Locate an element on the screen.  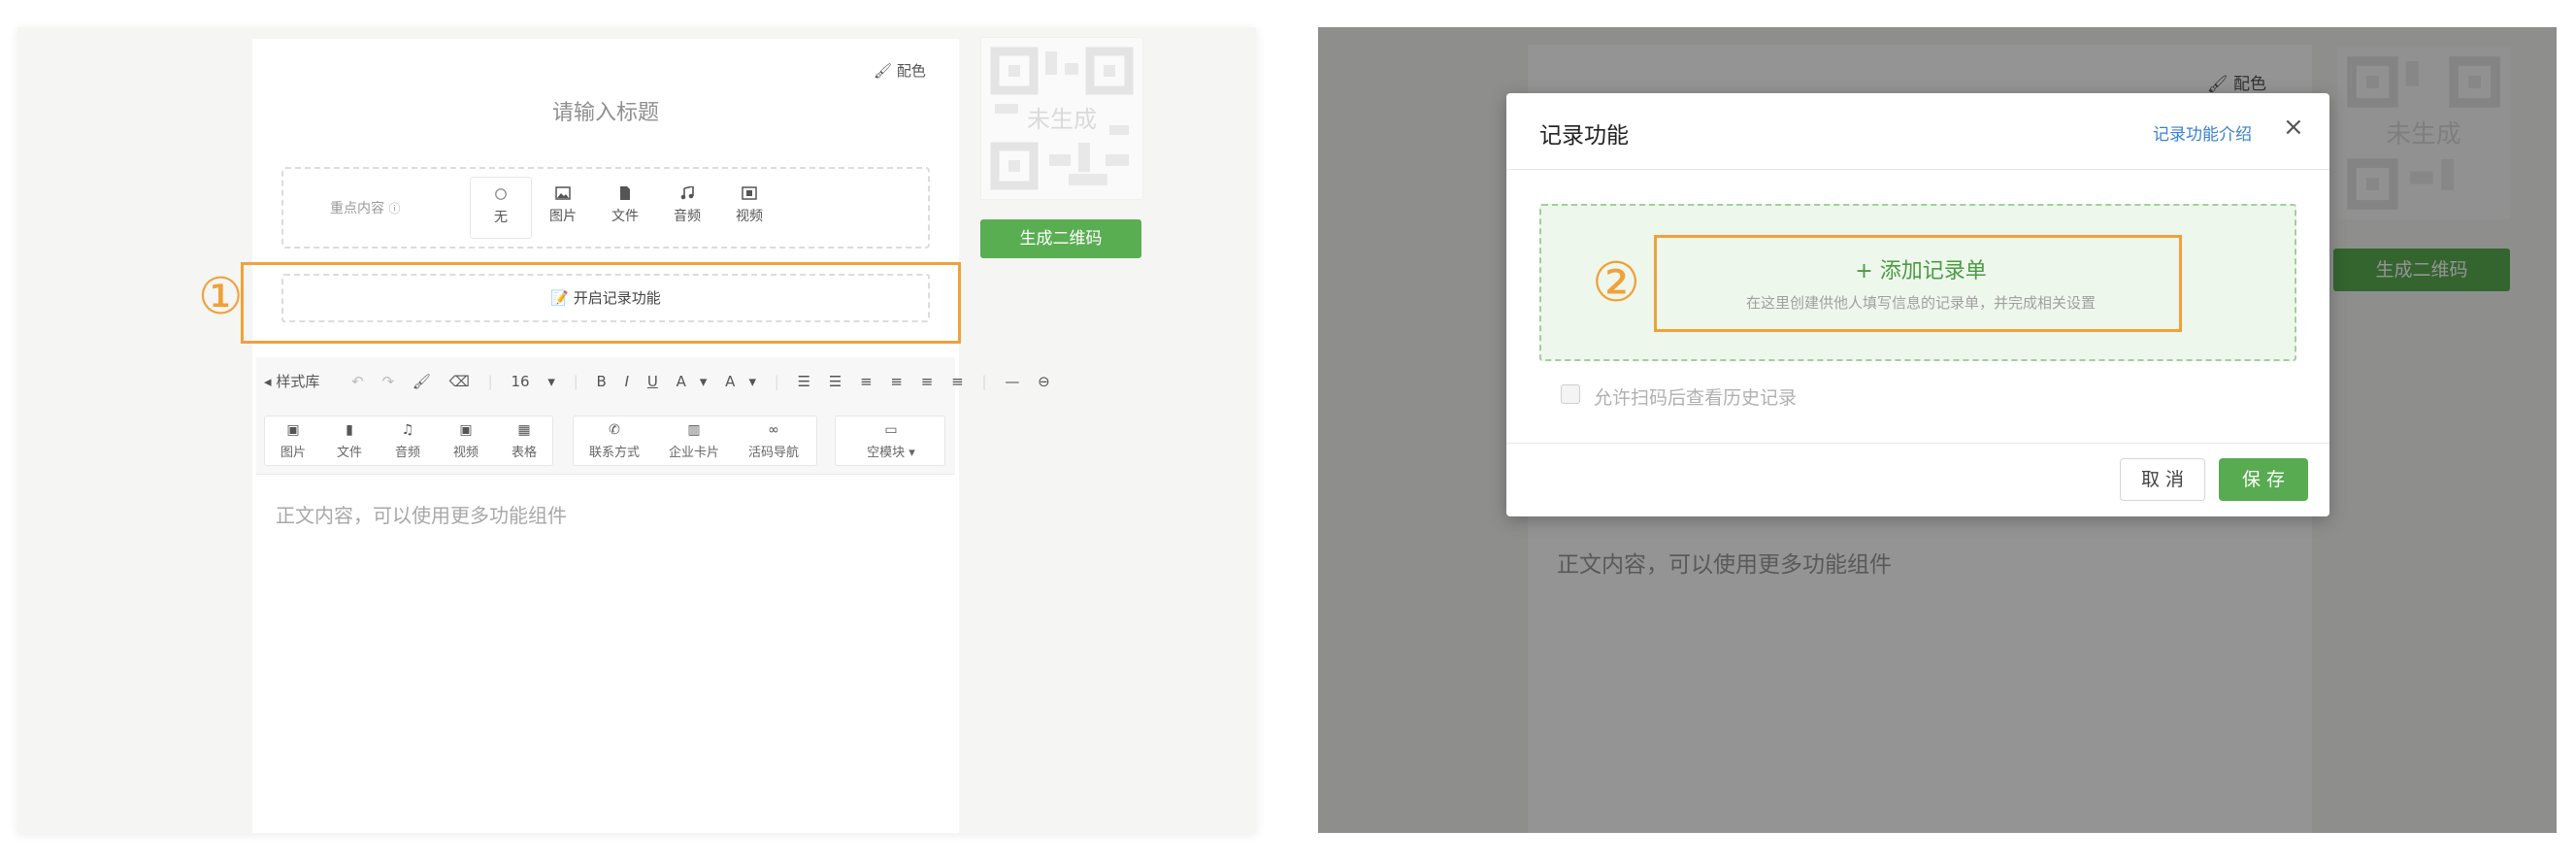
style-library-button: ◂ 样式库 is located at coordinates (298, 381).